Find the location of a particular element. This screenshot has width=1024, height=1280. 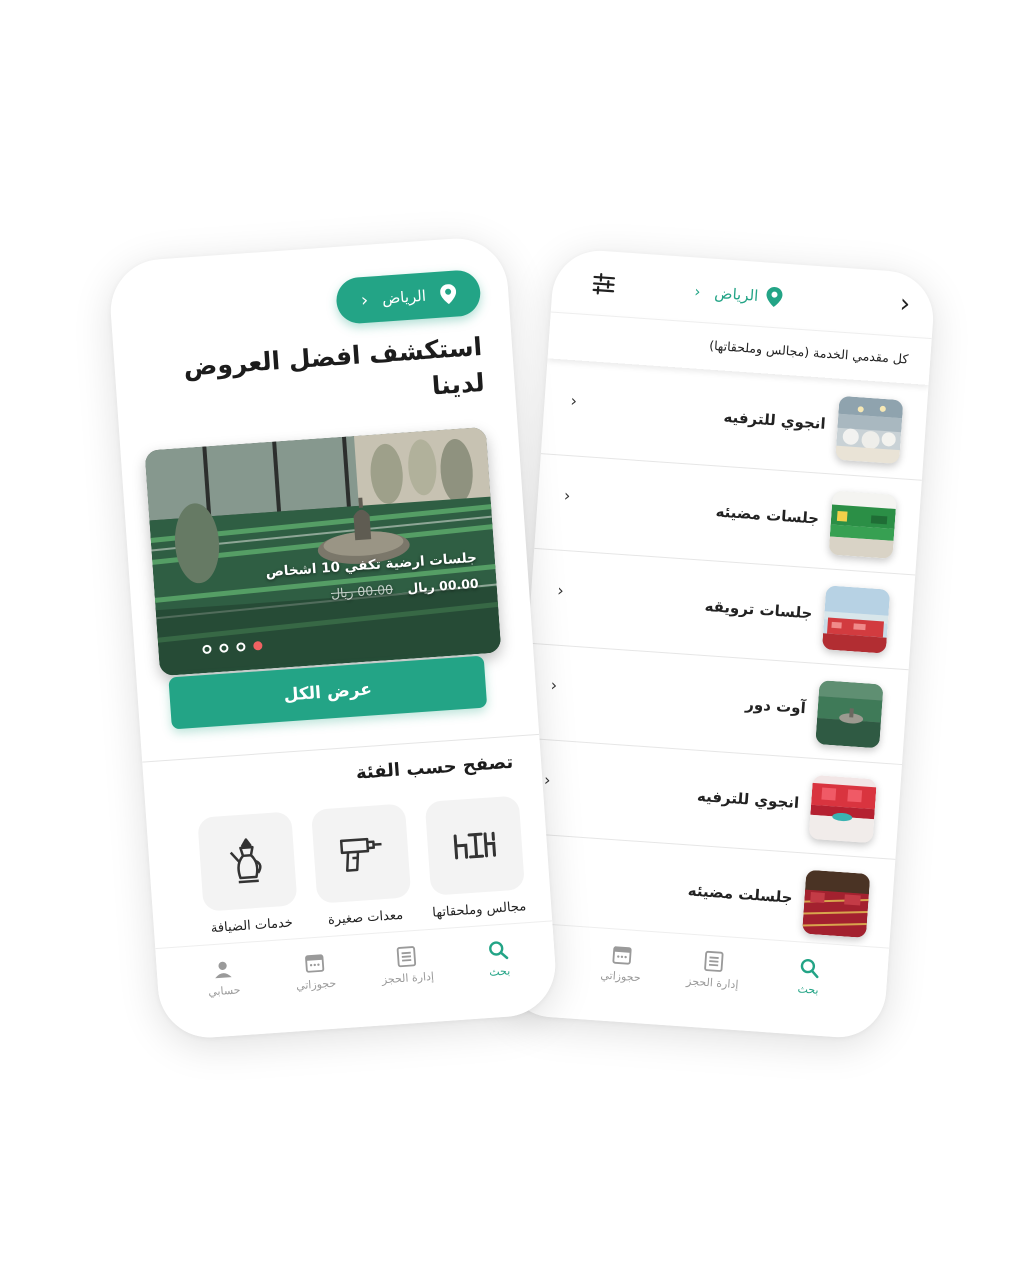

carousel-dot-active is located at coordinates (258, 645).